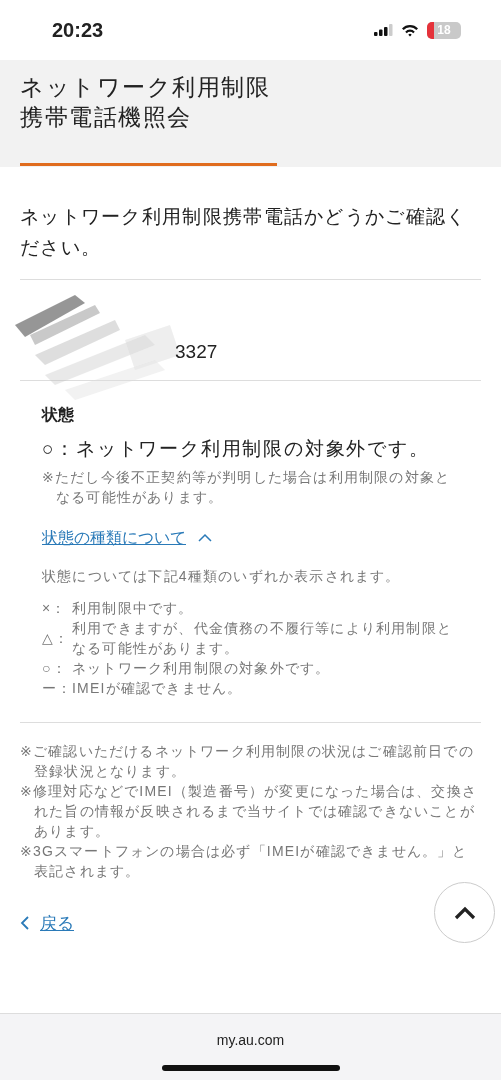 The image size is (501, 1080). What do you see at coordinates (247, 487) in the screenshot?
I see `status-note: ※ただし今後不正契約等が判明した場合は利用制限の対象となる可能性があります。` at bounding box center [247, 487].